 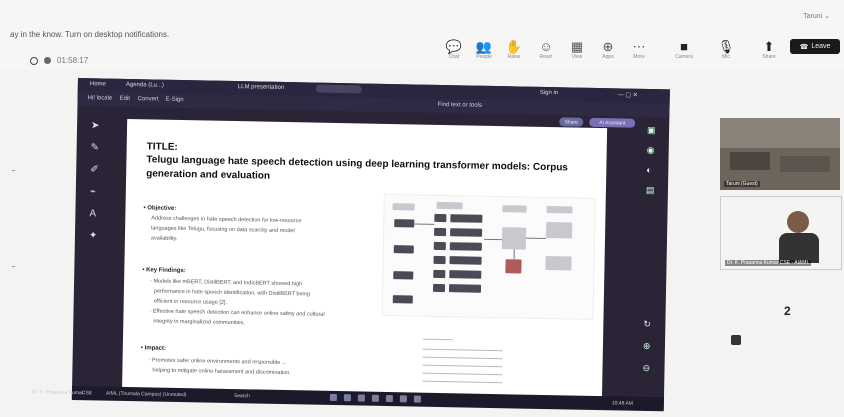 What do you see at coordinates (742, 184) in the screenshot?
I see `participant-label: Taruni (Guest)` at bounding box center [742, 184].